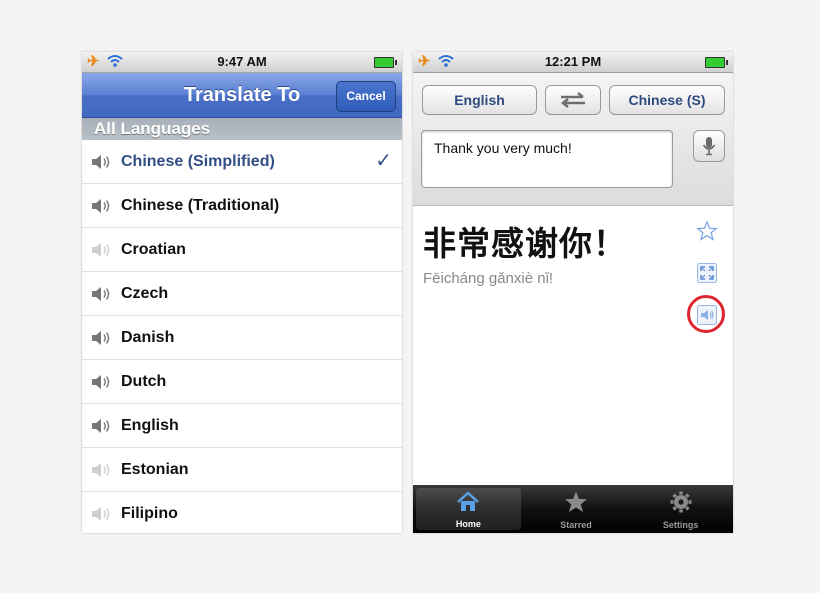  What do you see at coordinates (155, 469) in the screenshot?
I see `language-name: Estonian` at bounding box center [155, 469].